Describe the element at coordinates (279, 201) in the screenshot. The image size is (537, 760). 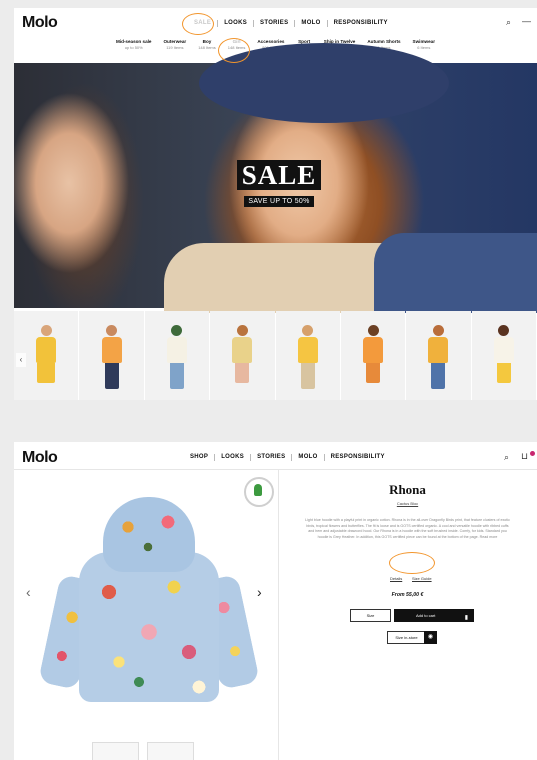
I see `sale-subline: SAVE UP TO 50%` at that location.